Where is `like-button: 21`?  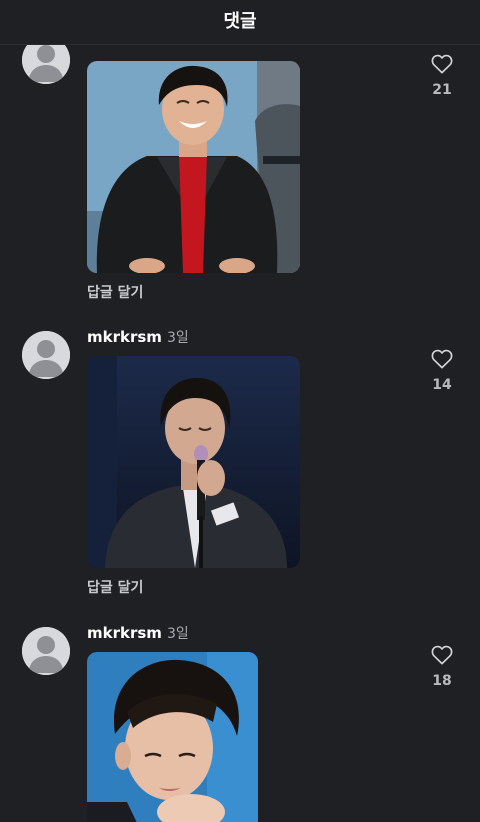 like-button: 21 is located at coordinates (442, 76).